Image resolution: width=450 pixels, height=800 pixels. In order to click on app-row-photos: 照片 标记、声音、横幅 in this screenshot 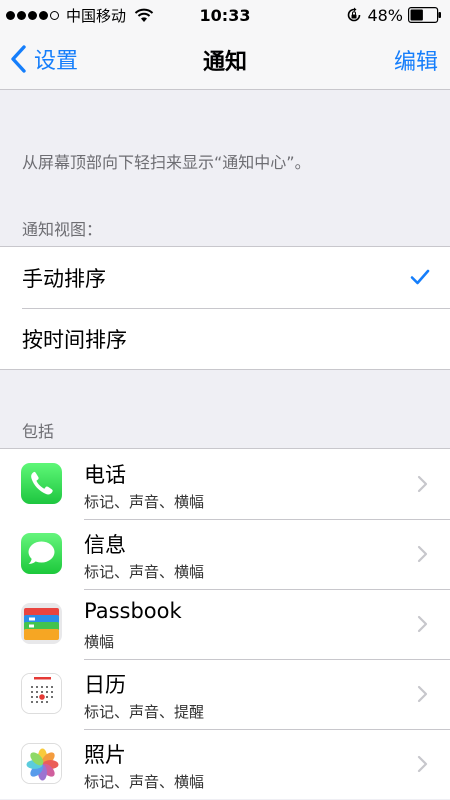, I will do `click(225, 764)`.